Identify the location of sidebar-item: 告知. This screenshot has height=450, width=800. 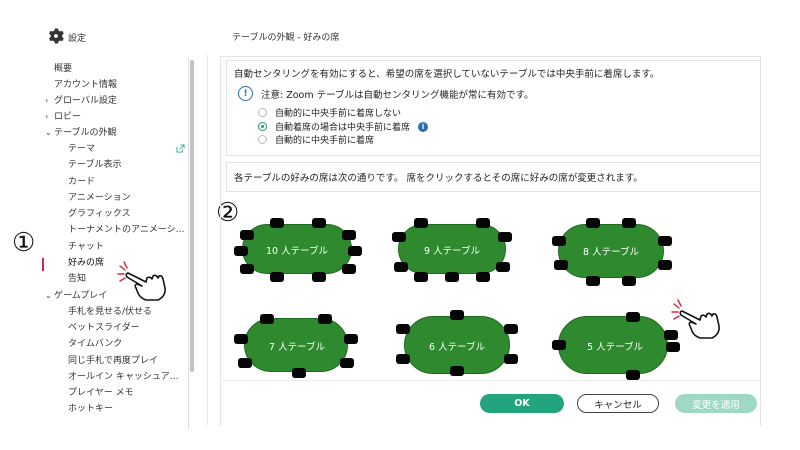
(77, 279).